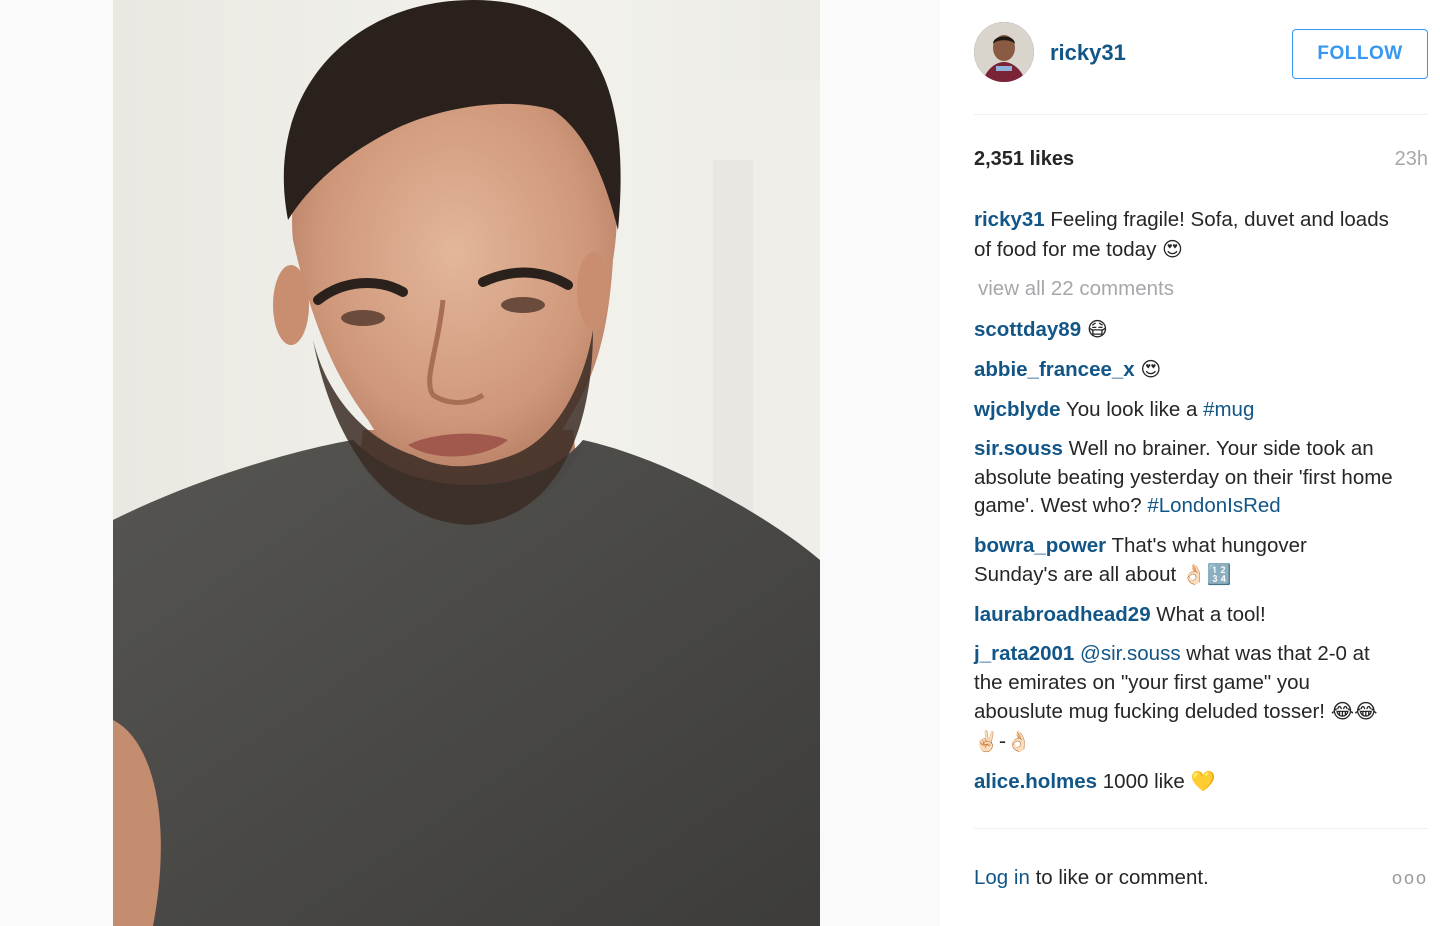  Describe the element at coordinates (1228, 409) in the screenshot. I see `hashtag-link: #mug` at that location.